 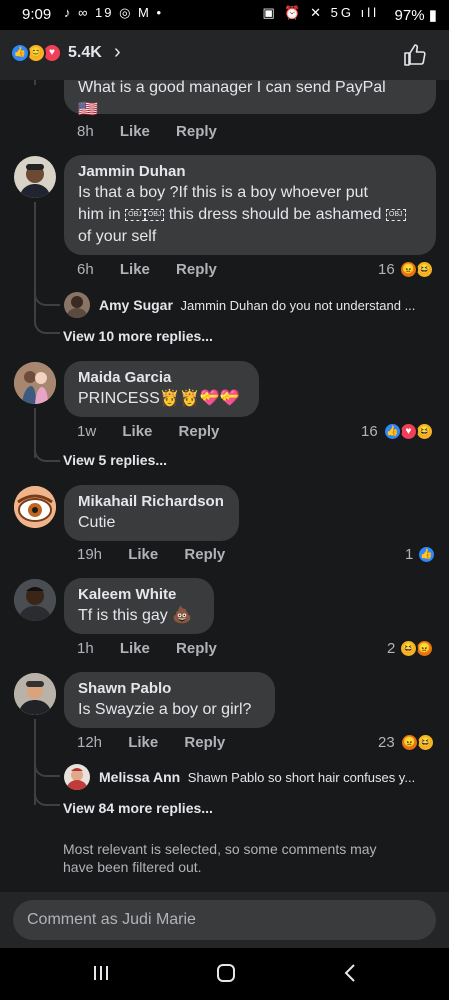 I want to click on chevron-right-icon: ›, so click(x=117, y=52).